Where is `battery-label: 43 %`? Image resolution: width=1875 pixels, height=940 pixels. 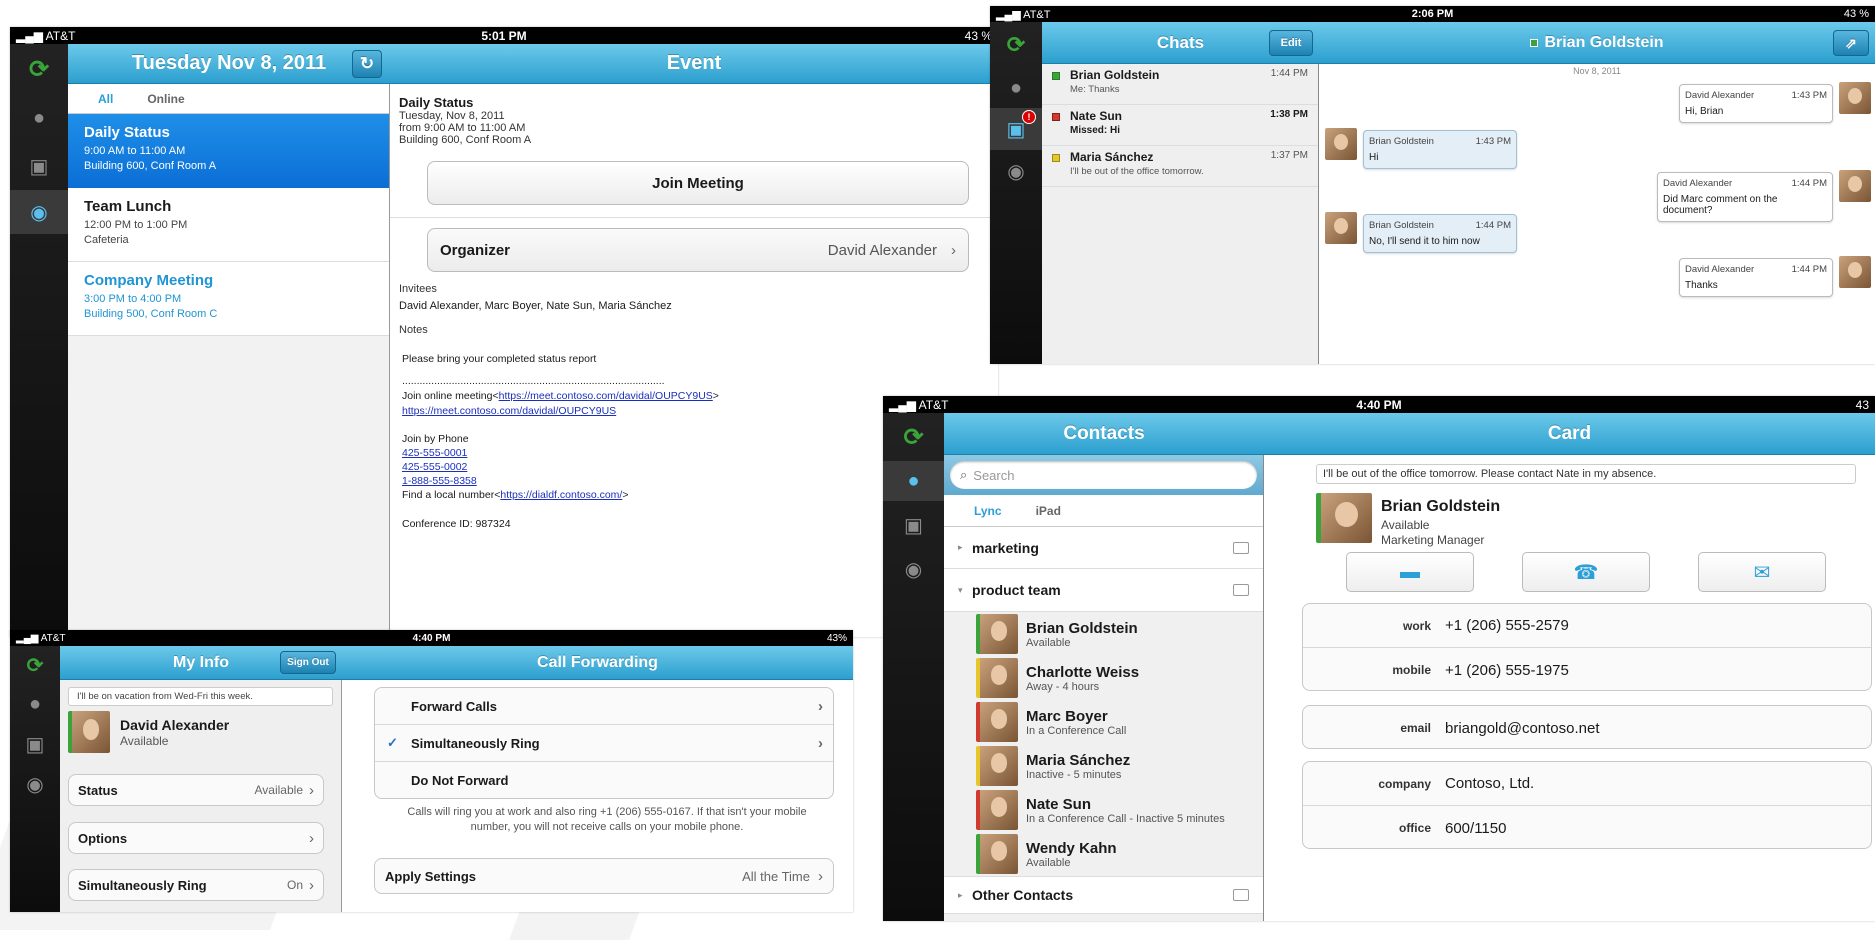 battery-label: 43 % is located at coordinates (978, 35).